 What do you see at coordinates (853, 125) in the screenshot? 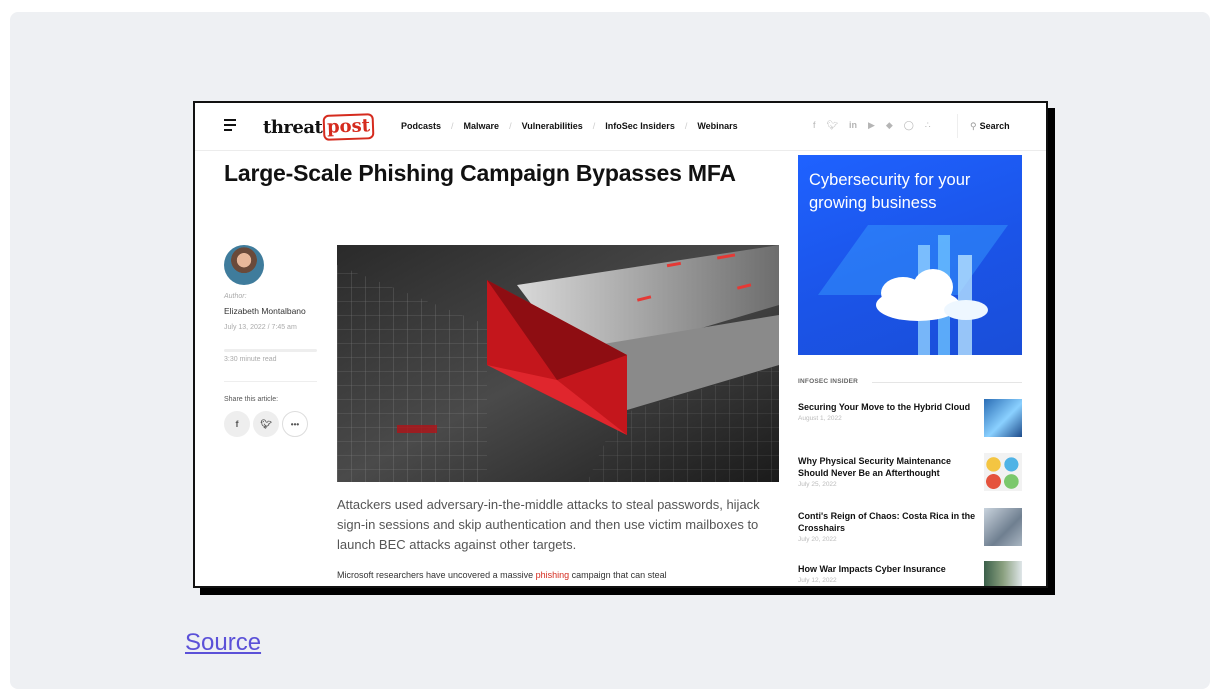
I see `linkedin-icon: in` at bounding box center [853, 125].